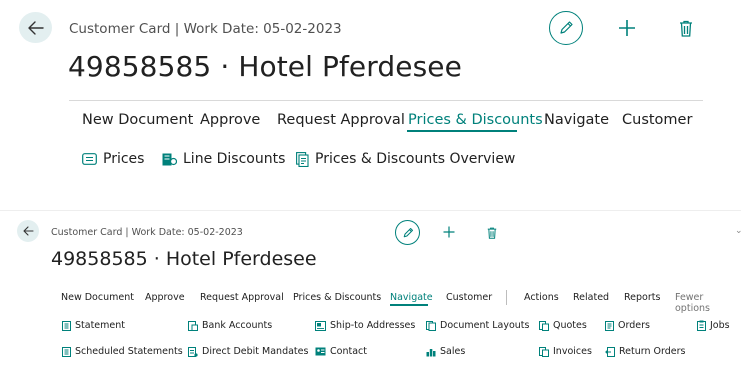 The height and width of the screenshot is (385, 741). What do you see at coordinates (66, 351) in the screenshot?
I see `scheduled-statement-icon` at bounding box center [66, 351].